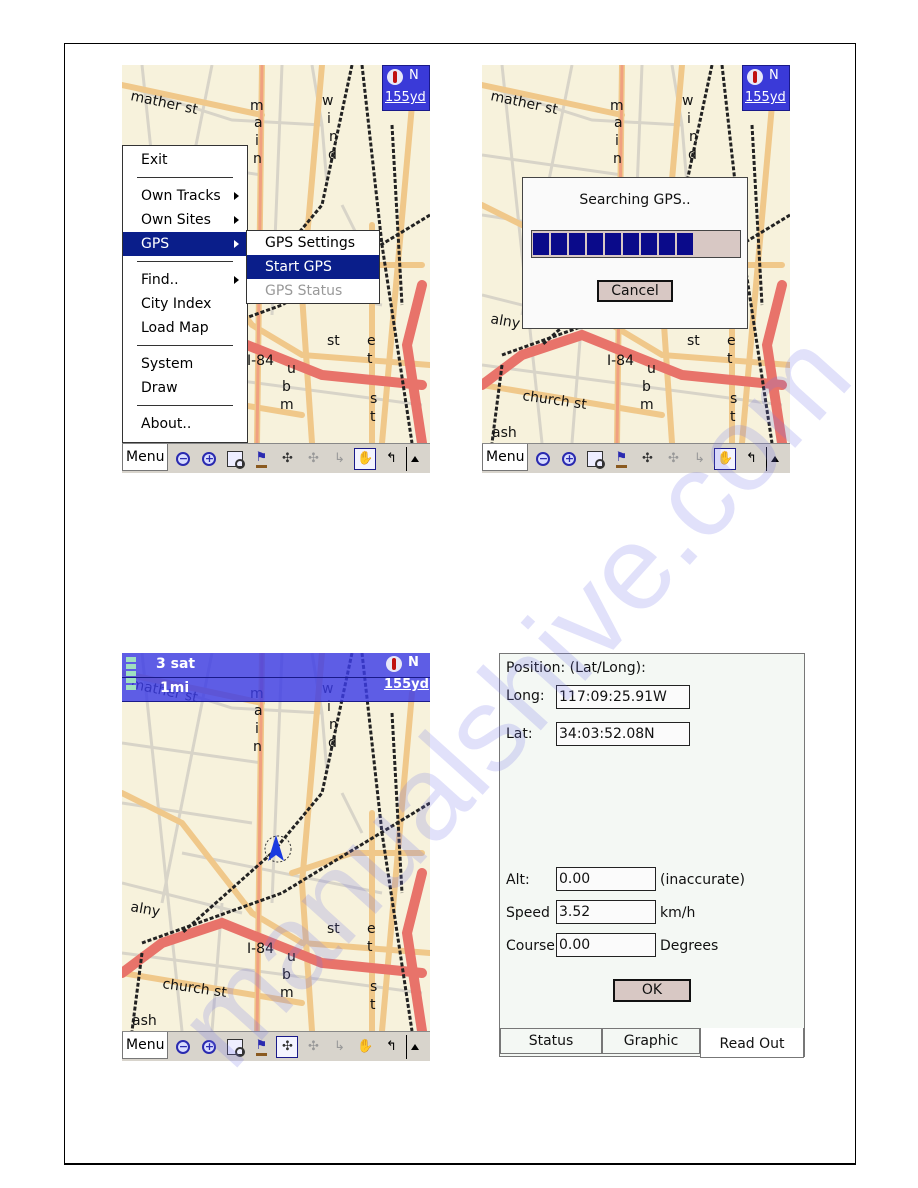  What do you see at coordinates (160, 280) in the screenshot?
I see `menu-item-label: Find..` at bounding box center [160, 280].